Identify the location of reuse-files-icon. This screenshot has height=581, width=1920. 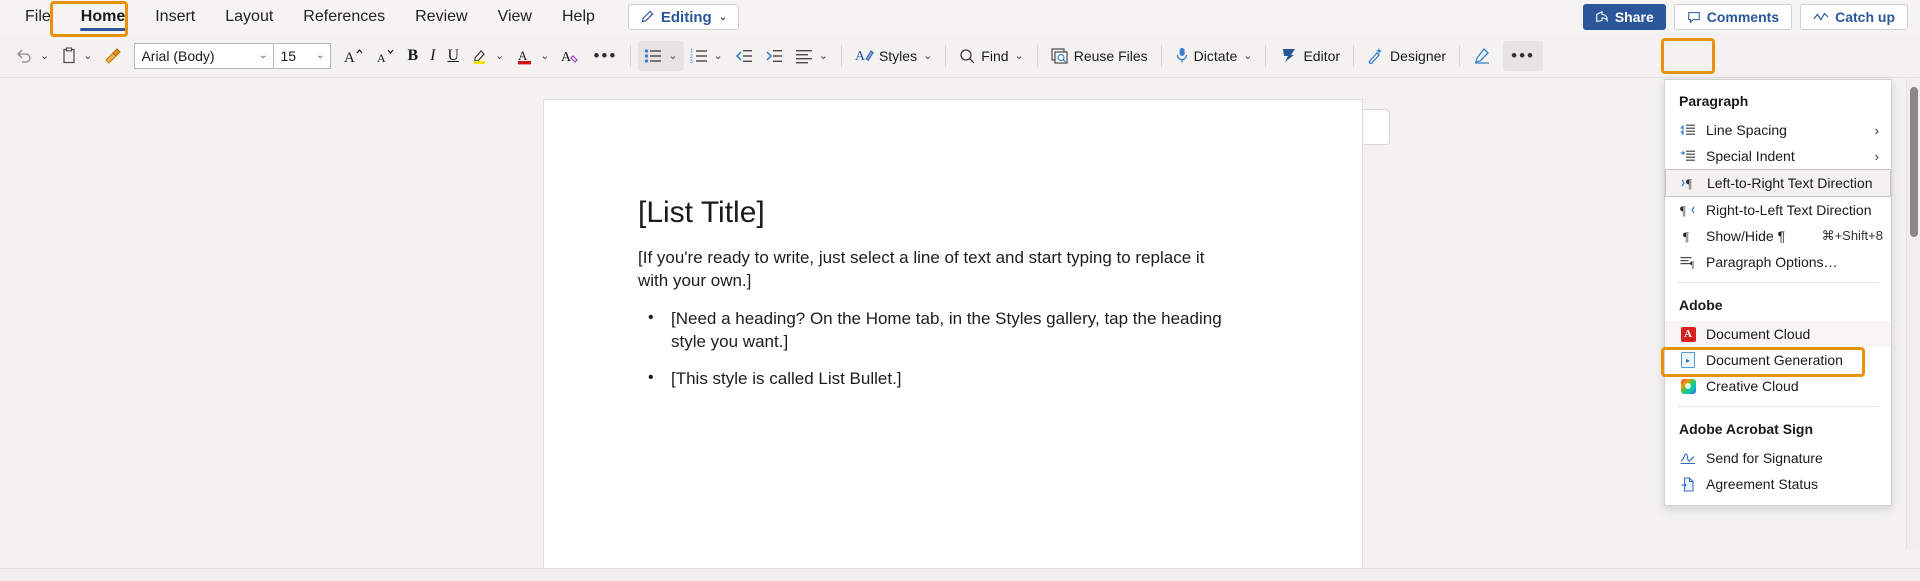
(1060, 55).